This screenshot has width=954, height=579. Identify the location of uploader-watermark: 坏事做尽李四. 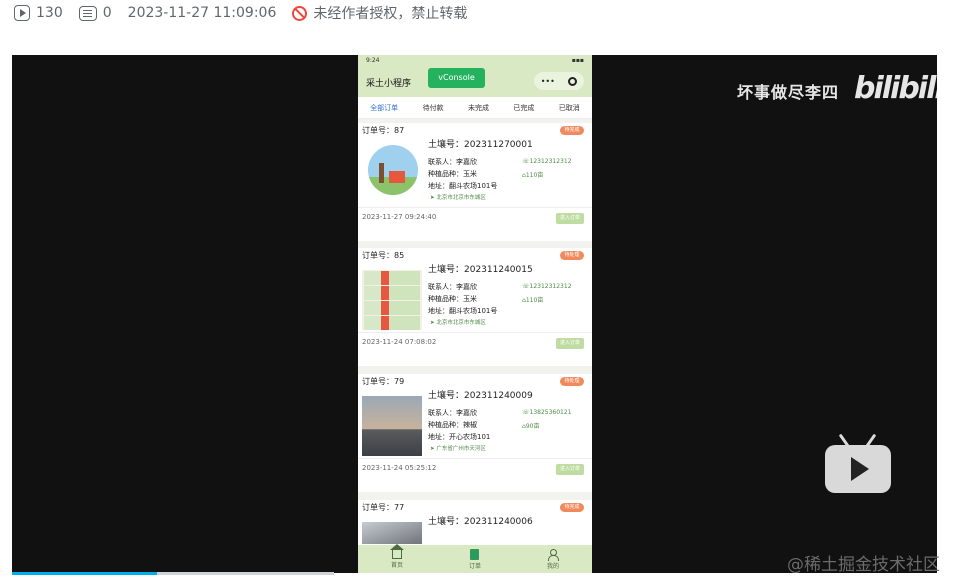
(788, 92).